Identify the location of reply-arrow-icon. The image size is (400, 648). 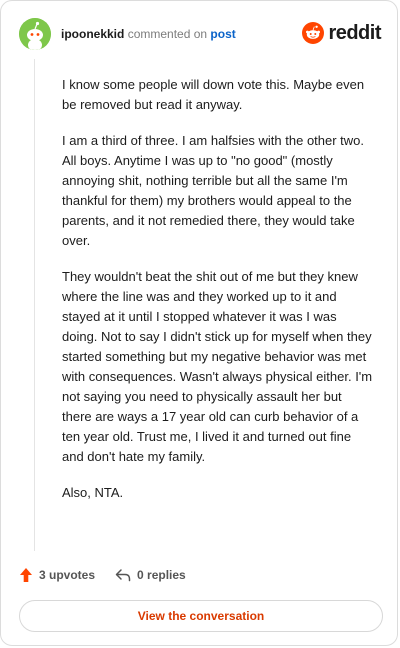
(123, 575).